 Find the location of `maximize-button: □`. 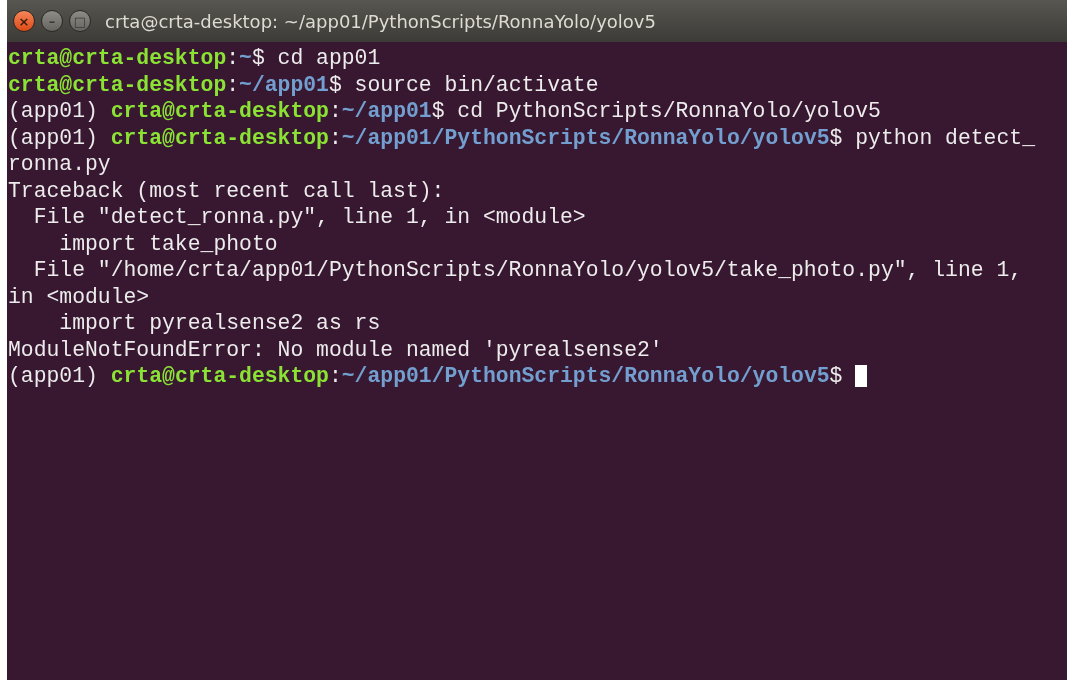

maximize-button: □ is located at coordinates (80, 21).